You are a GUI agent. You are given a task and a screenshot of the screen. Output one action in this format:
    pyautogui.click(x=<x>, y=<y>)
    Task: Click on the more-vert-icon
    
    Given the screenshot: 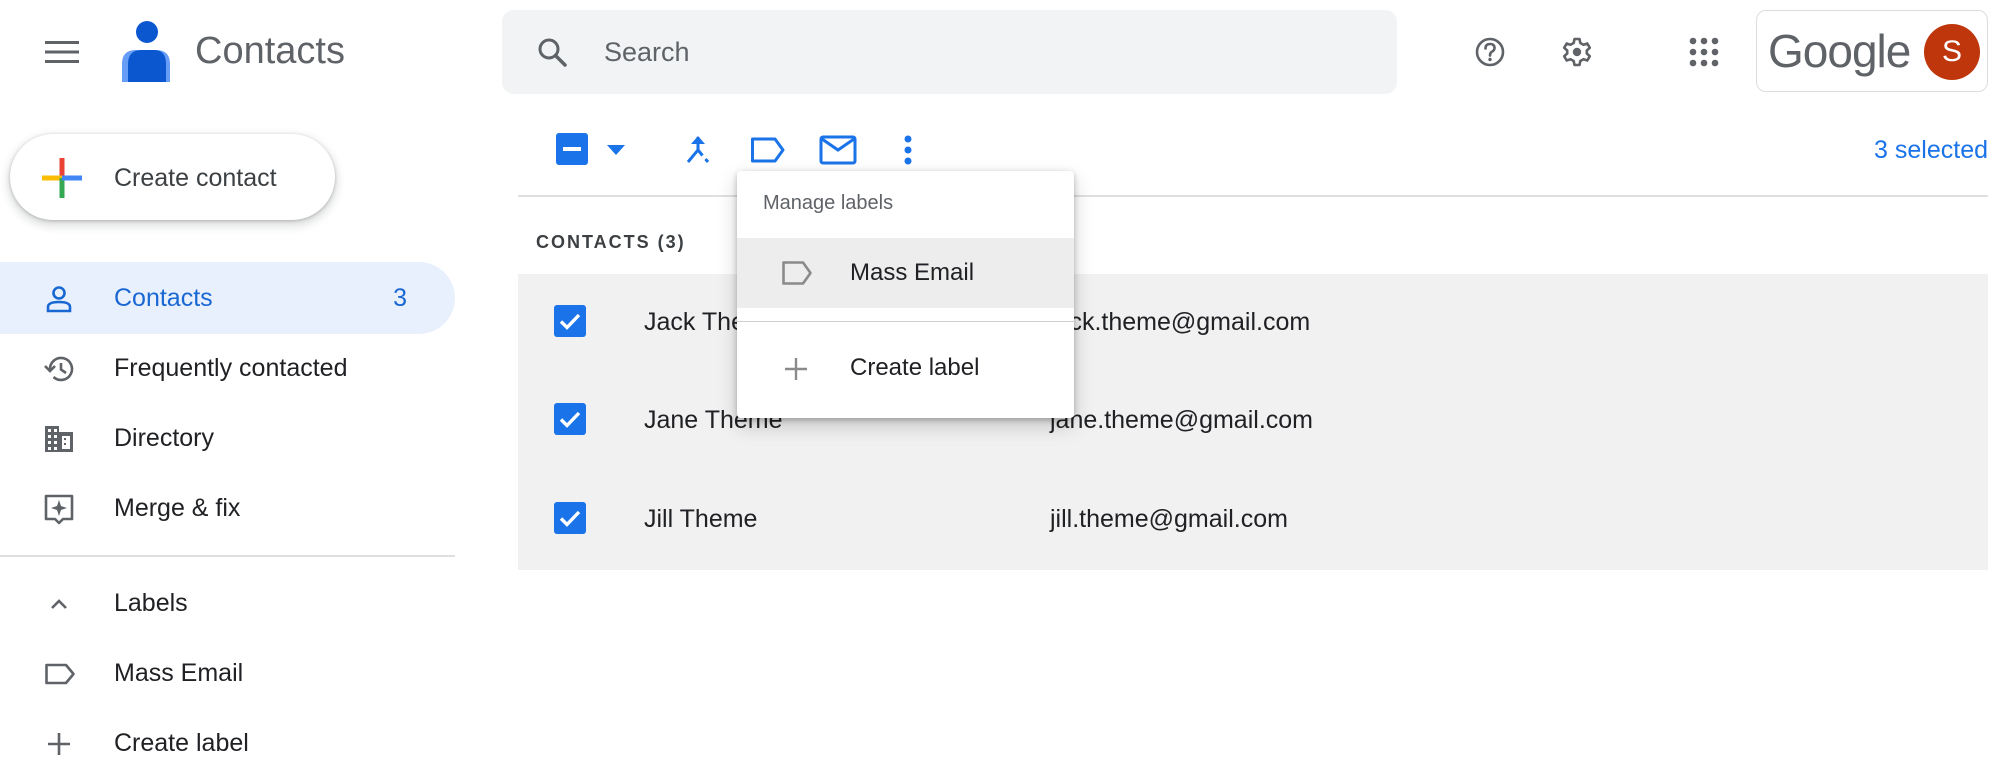 What is the action you would take?
    pyautogui.click(x=908, y=150)
    